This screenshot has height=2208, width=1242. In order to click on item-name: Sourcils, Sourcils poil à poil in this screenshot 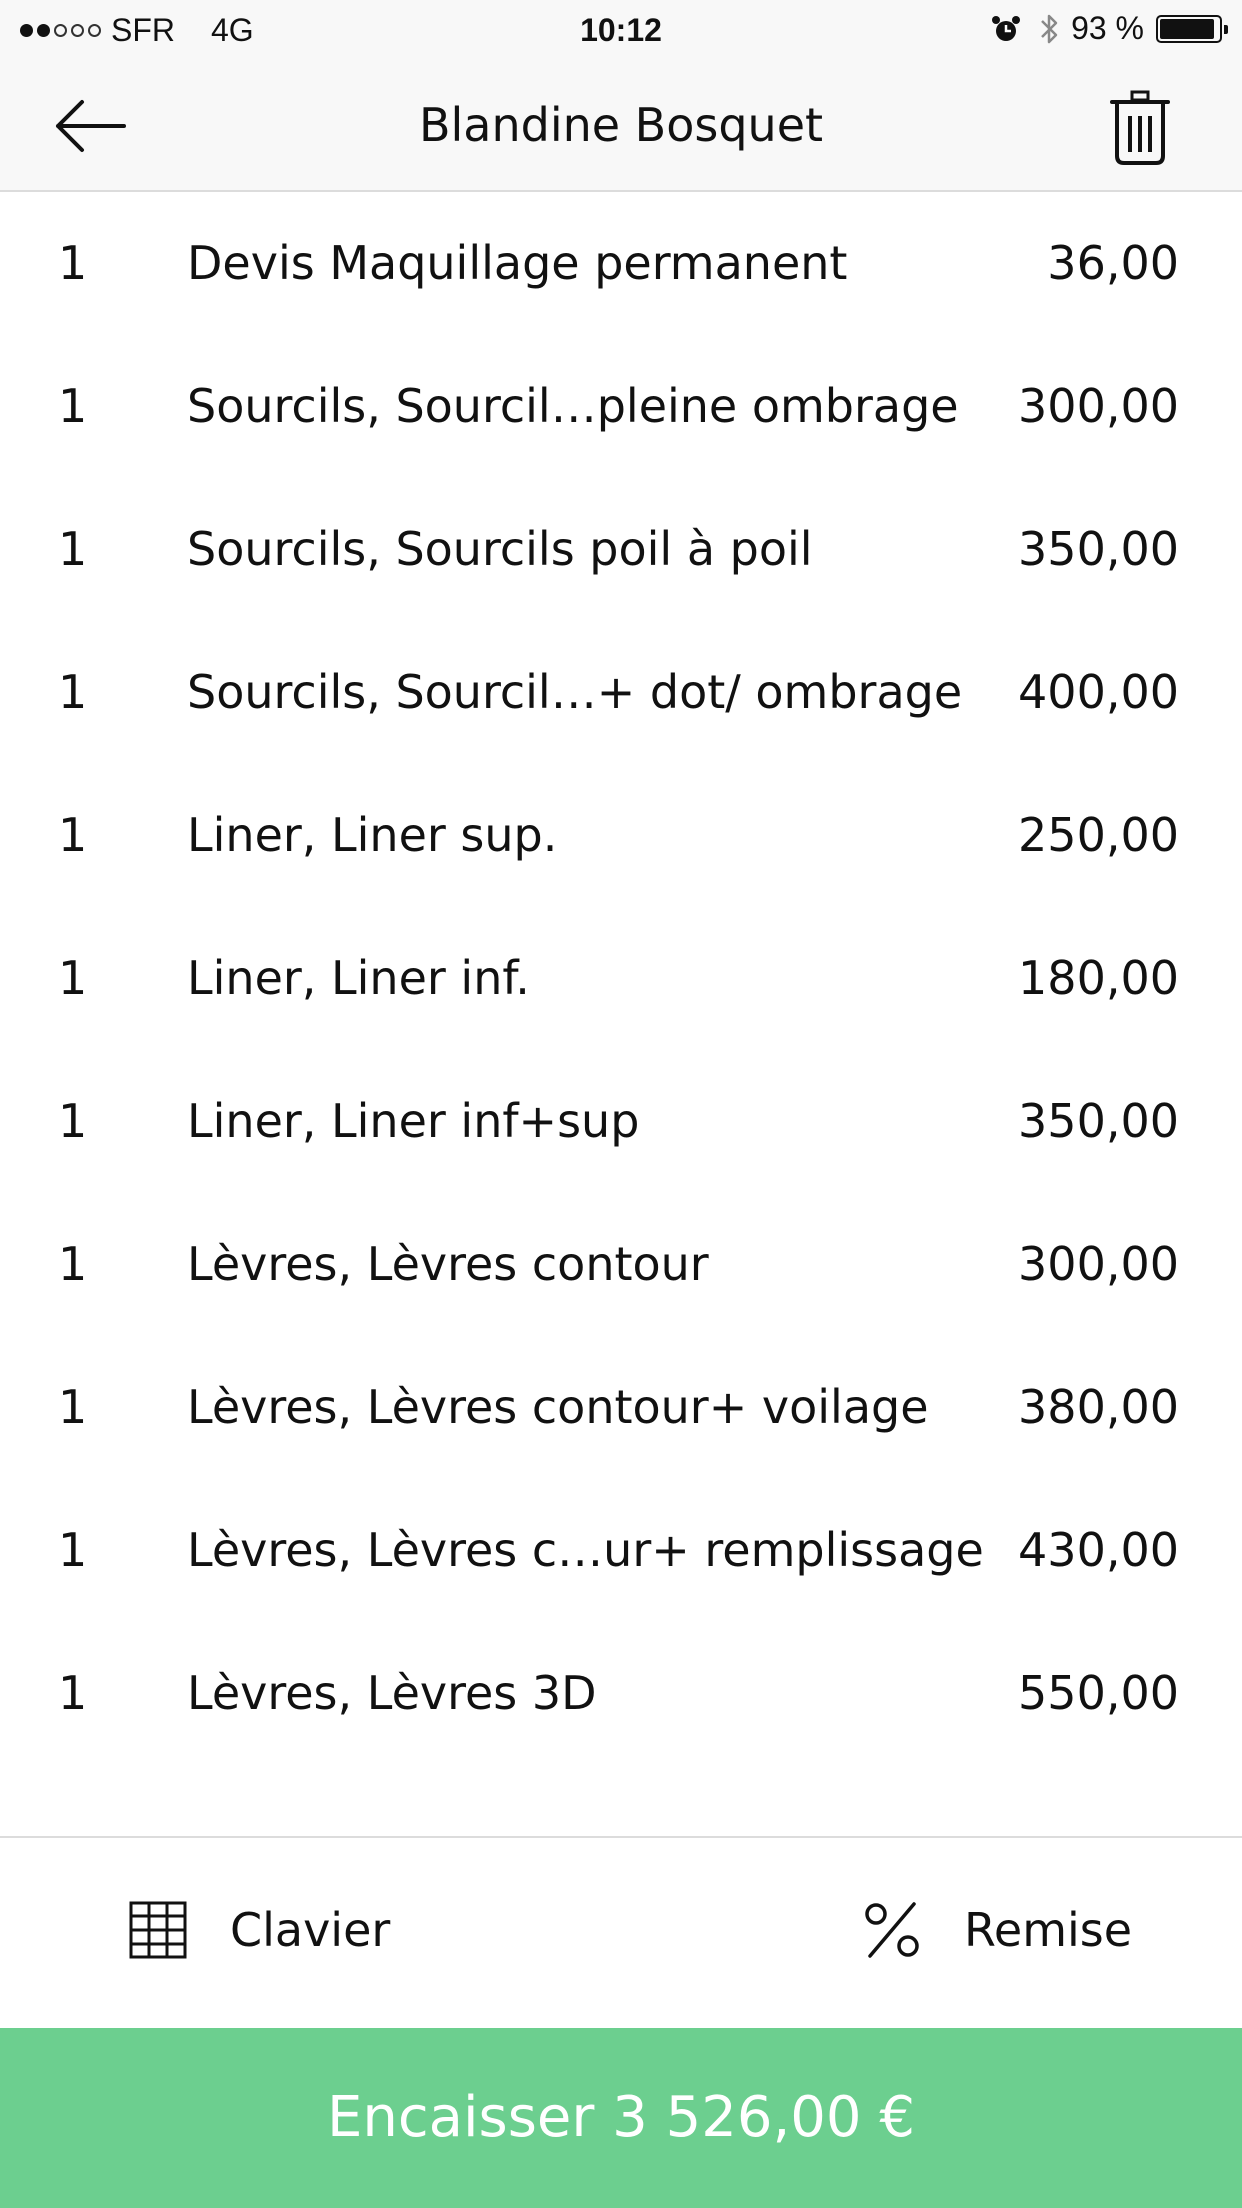, I will do `click(500, 549)`.